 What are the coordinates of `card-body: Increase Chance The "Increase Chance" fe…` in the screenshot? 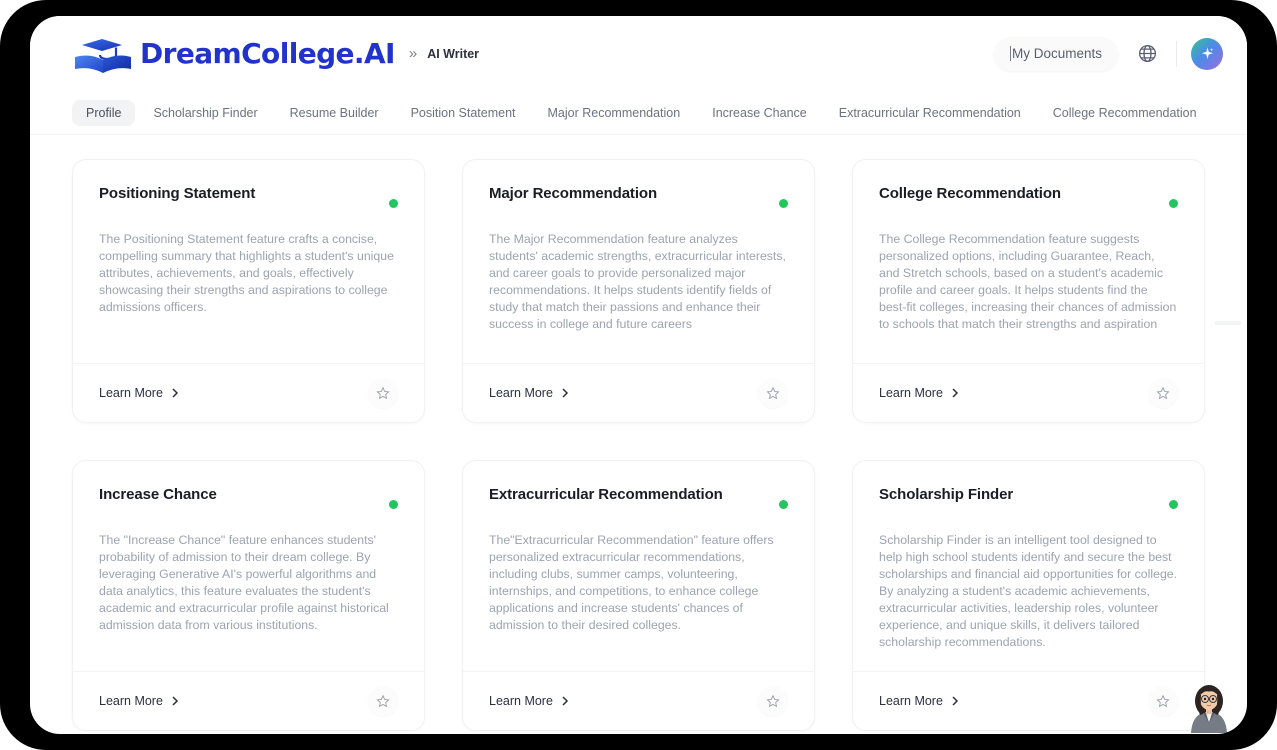 It's located at (248, 566).